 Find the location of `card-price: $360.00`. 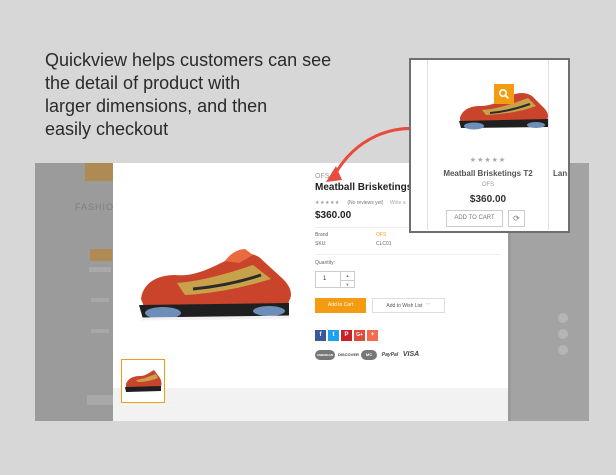

card-price: $360.00 is located at coordinates (488, 199).